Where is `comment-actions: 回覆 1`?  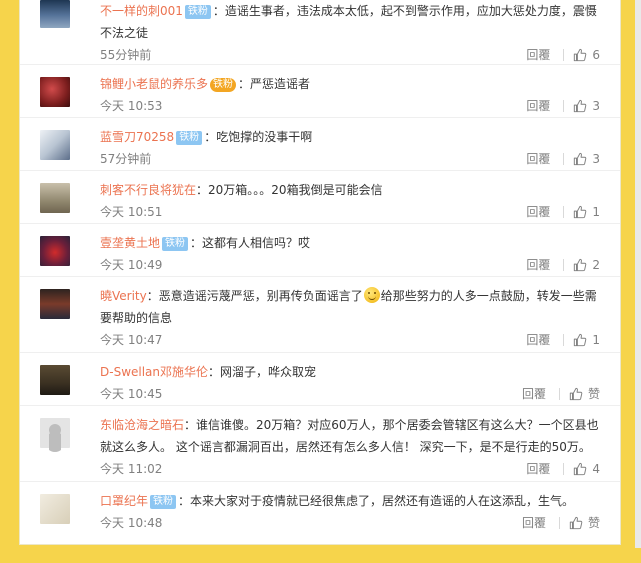
comment-actions: 回覆 1 is located at coordinates (563, 212).